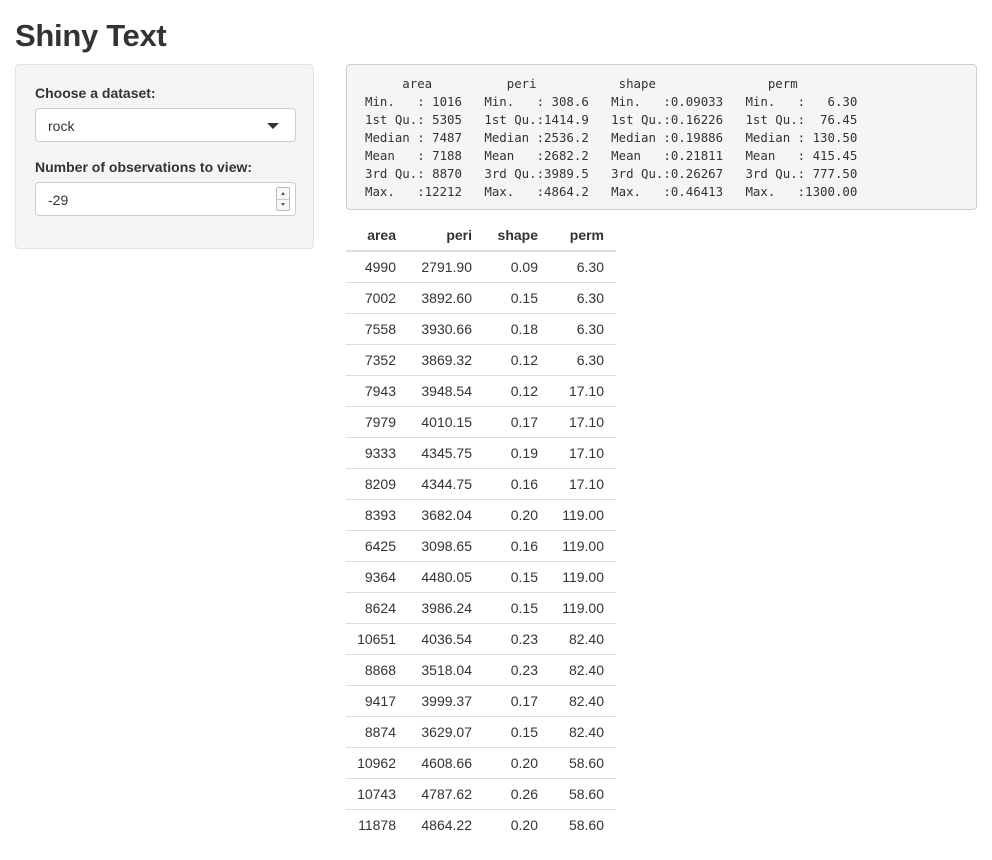 The height and width of the screenshot is (860, 992). I want to click on table-row: 8209 4344.75 0.16 17.10, so click(481, 483).